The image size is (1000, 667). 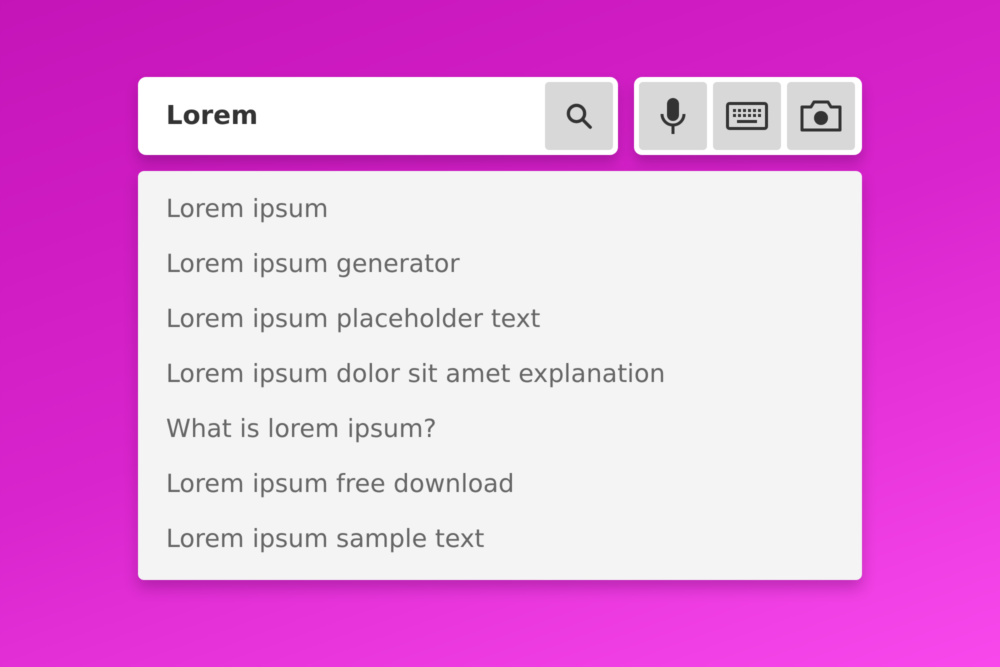 What do you see at coordinates (500, 208) in the screenshot?
I see `suggestion-item: Lorem ipsum` at bounding box center [500, 208].